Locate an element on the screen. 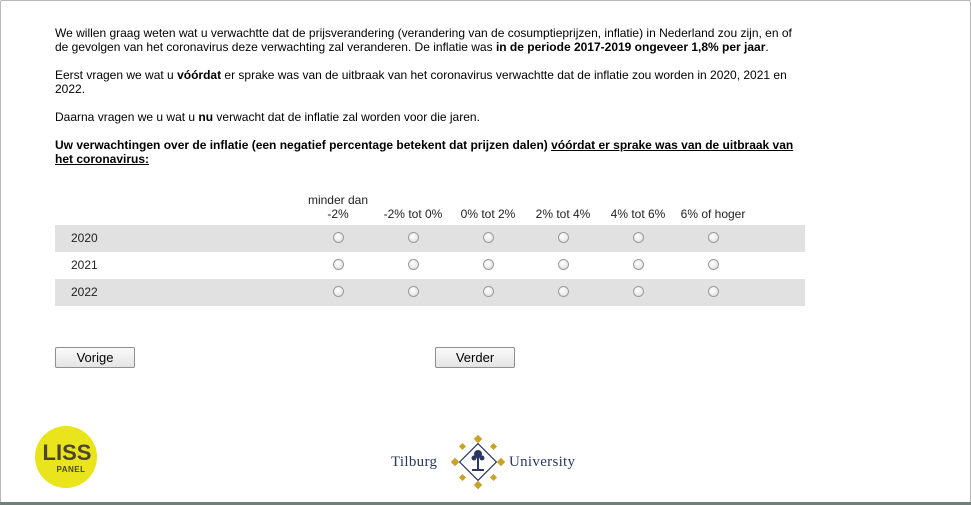 The image size is (971, 505). radio-2022-col1 is located at coordinates (338, 291).